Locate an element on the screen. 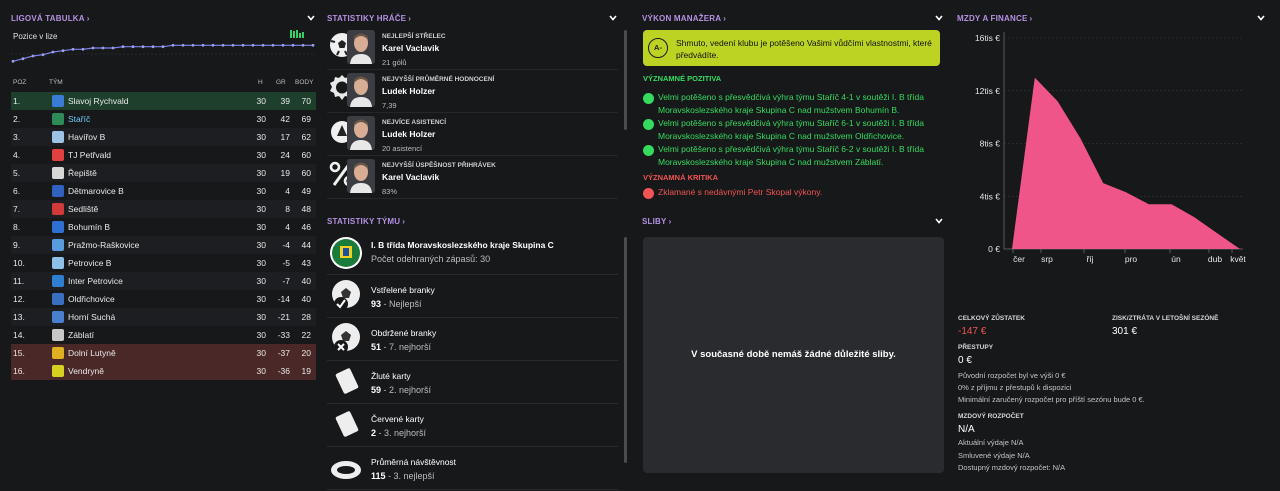  table-row: 11. Inter Petrovice 30 -7 40 is located at coordinates (163, 281).